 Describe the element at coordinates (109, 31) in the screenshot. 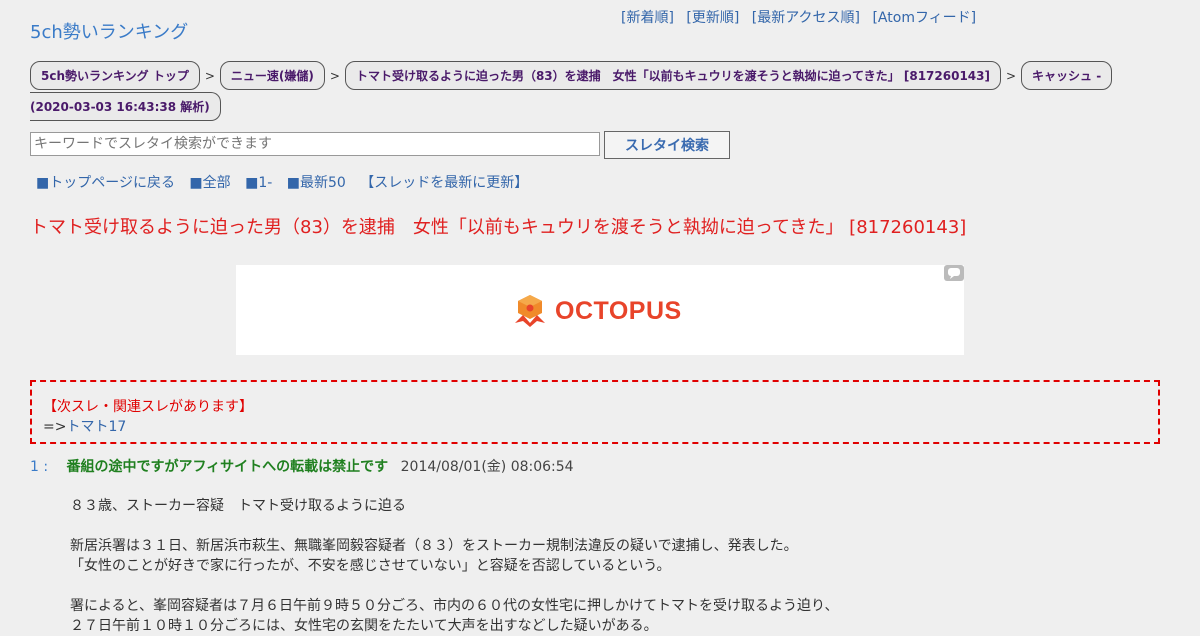

I see `site-title-link: 5ch勢いランキング` at that location.